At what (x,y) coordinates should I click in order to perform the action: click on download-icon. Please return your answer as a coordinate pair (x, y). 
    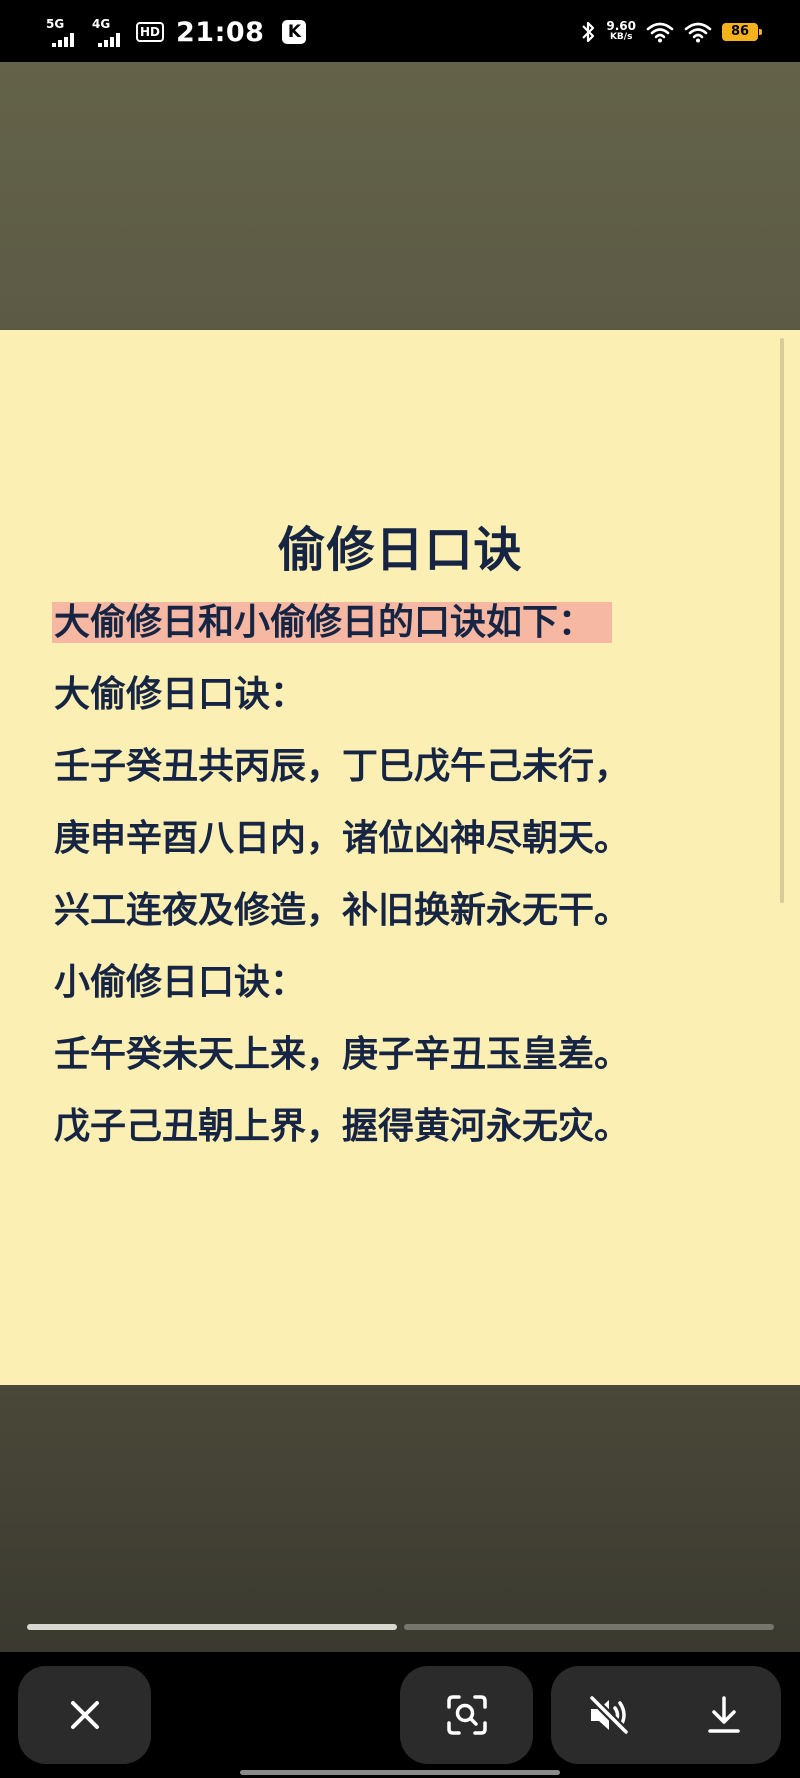
    Looking at the image, I should click on (723, 1714).